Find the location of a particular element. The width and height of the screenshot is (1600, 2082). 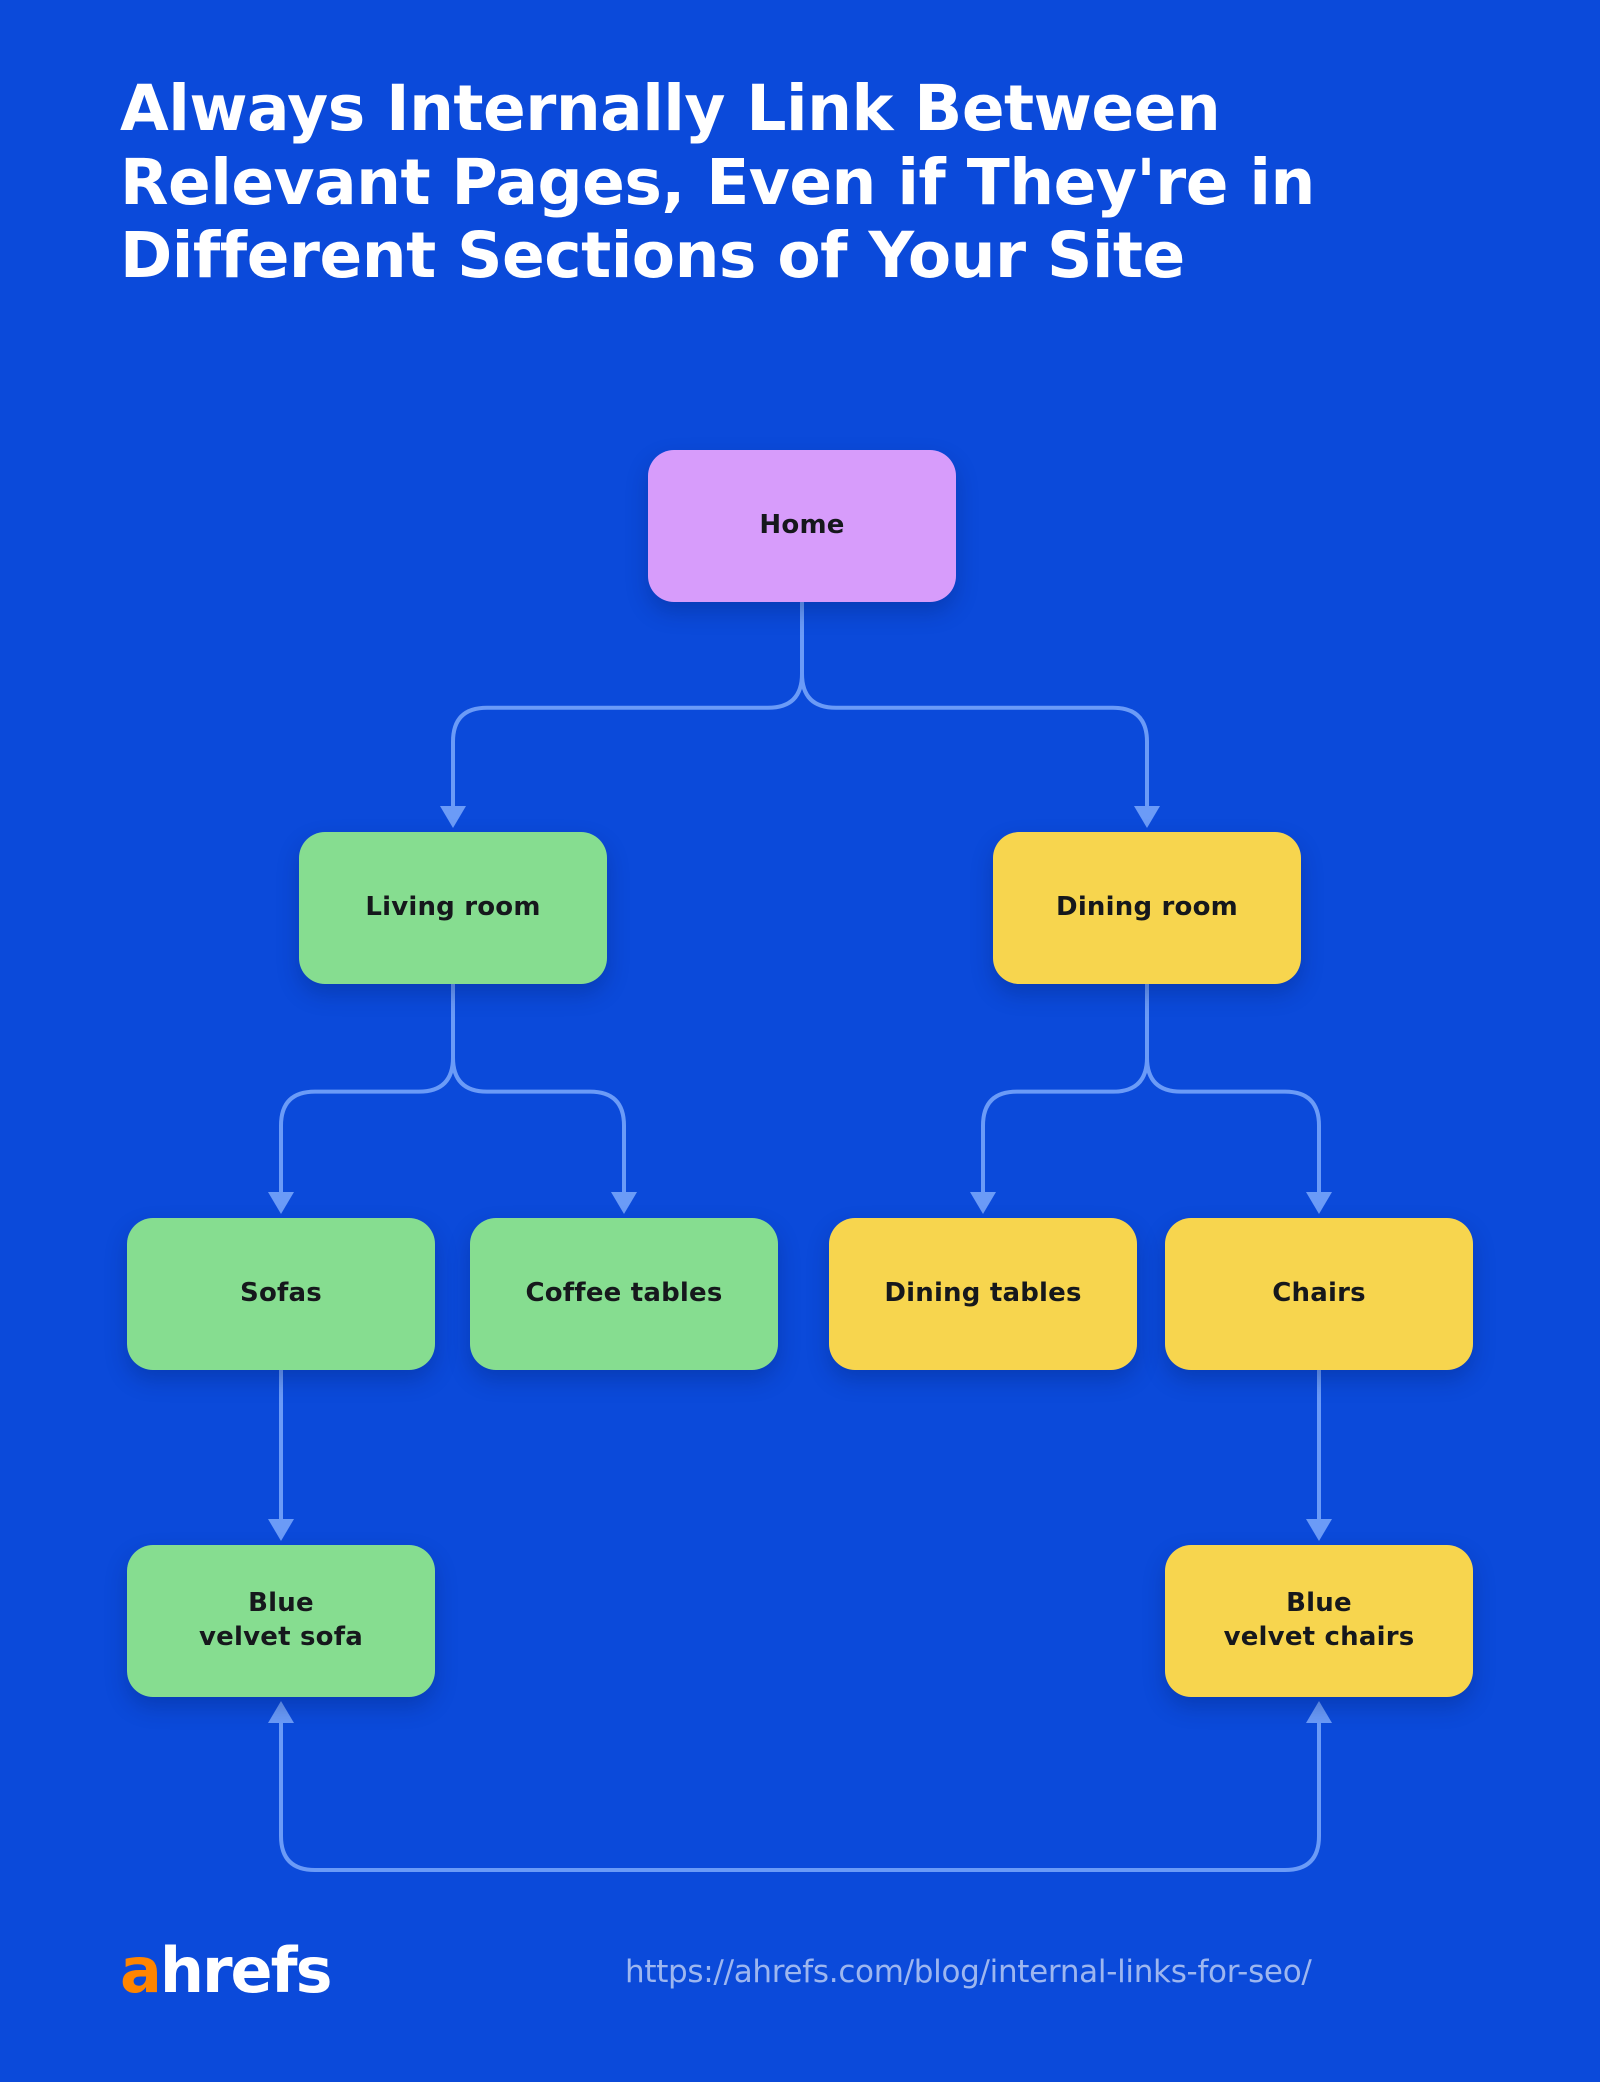

ahrefs-logo: ahrefs is located at coordinates (226, 1971).